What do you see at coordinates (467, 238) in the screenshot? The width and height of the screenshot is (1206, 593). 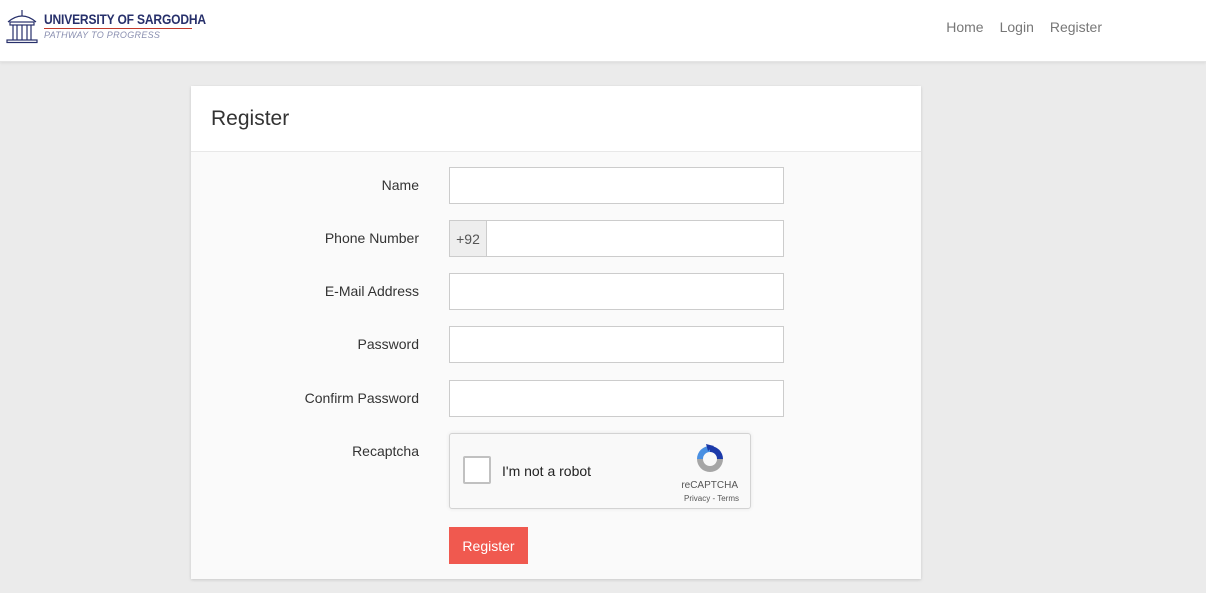 I see `phone-prefix: +92` at bounding box center [467, 238].